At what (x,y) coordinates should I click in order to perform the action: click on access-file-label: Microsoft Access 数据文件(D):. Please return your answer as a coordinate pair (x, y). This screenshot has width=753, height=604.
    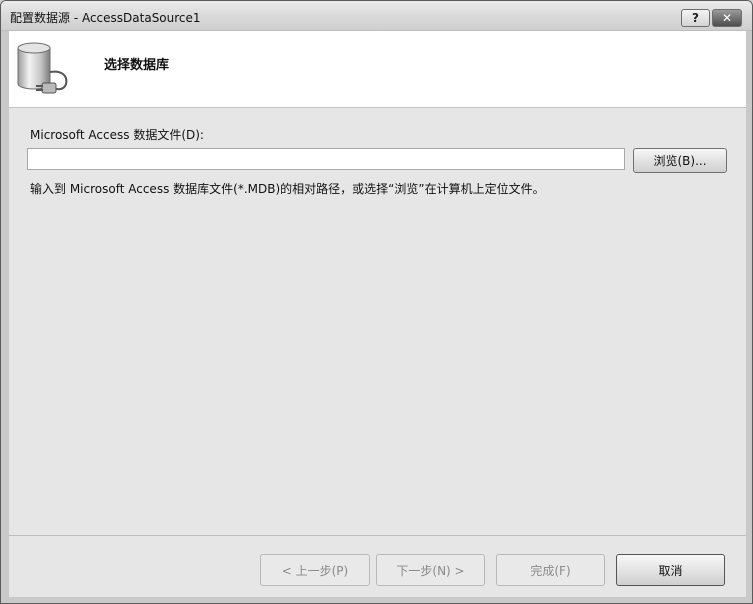
    Looking at the image, I should click on (117, 135).